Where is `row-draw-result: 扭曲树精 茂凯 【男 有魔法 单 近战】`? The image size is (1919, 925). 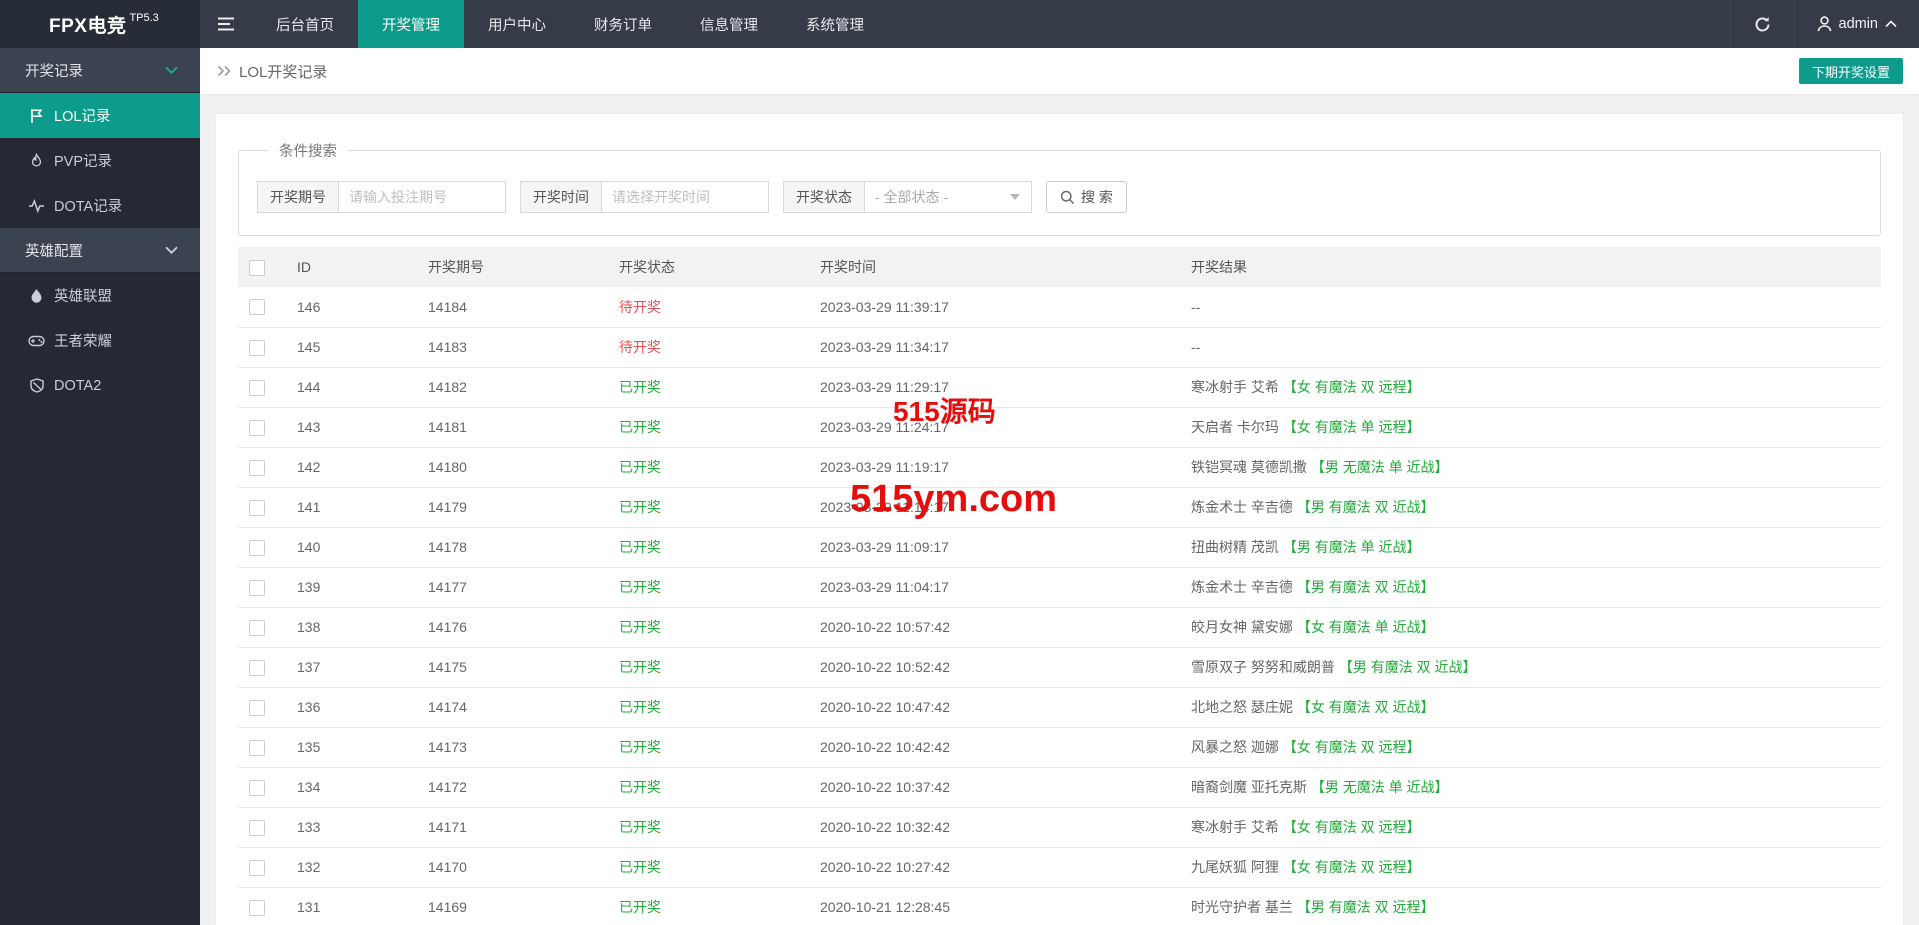 row-draw-result: 扭曲树精 茂凯 【男 有魔法 单 近战】 is located at coordinates (1531, 547).